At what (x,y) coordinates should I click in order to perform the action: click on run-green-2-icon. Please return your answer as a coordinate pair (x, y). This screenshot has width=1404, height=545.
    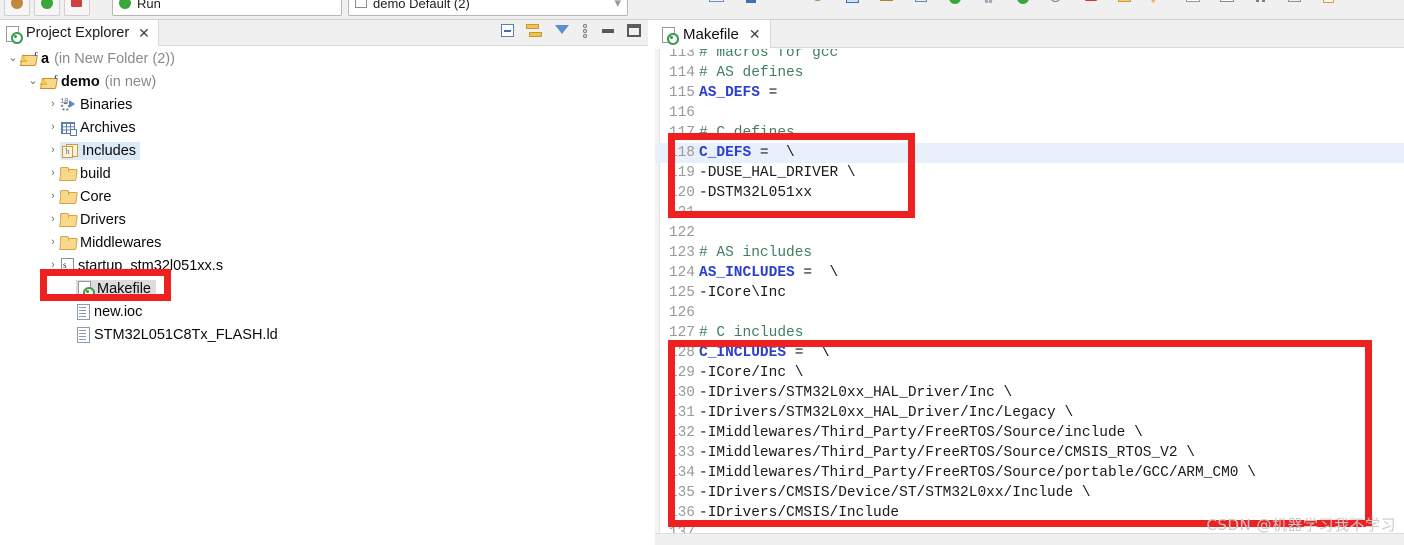
    Looking at the image, I should click on (1023, 3).